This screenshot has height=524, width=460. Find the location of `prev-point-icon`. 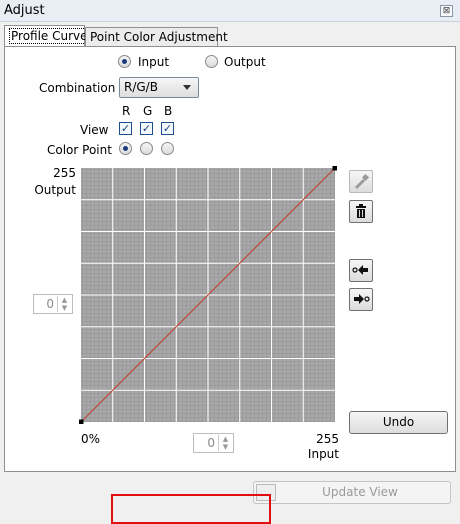

prev-point-icon is located at coordinates (360, 270).